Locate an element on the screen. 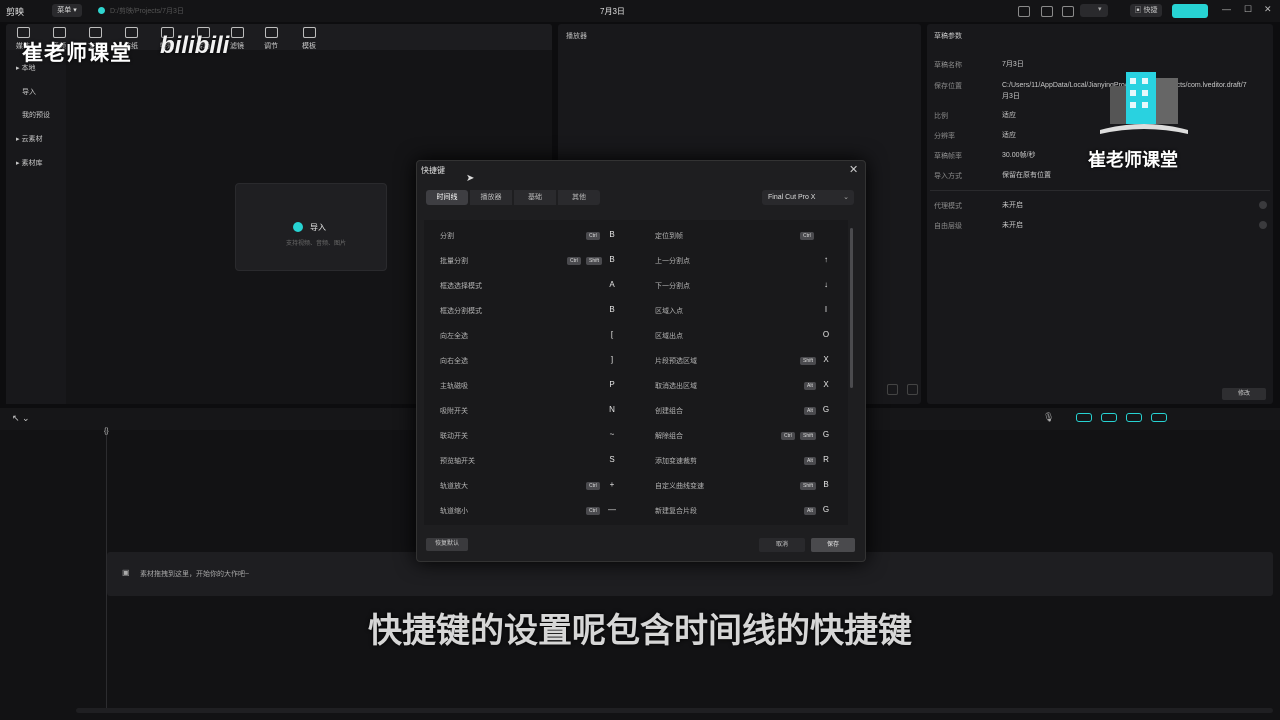  preview-axis-icon is located at coordinates (1134, 417).